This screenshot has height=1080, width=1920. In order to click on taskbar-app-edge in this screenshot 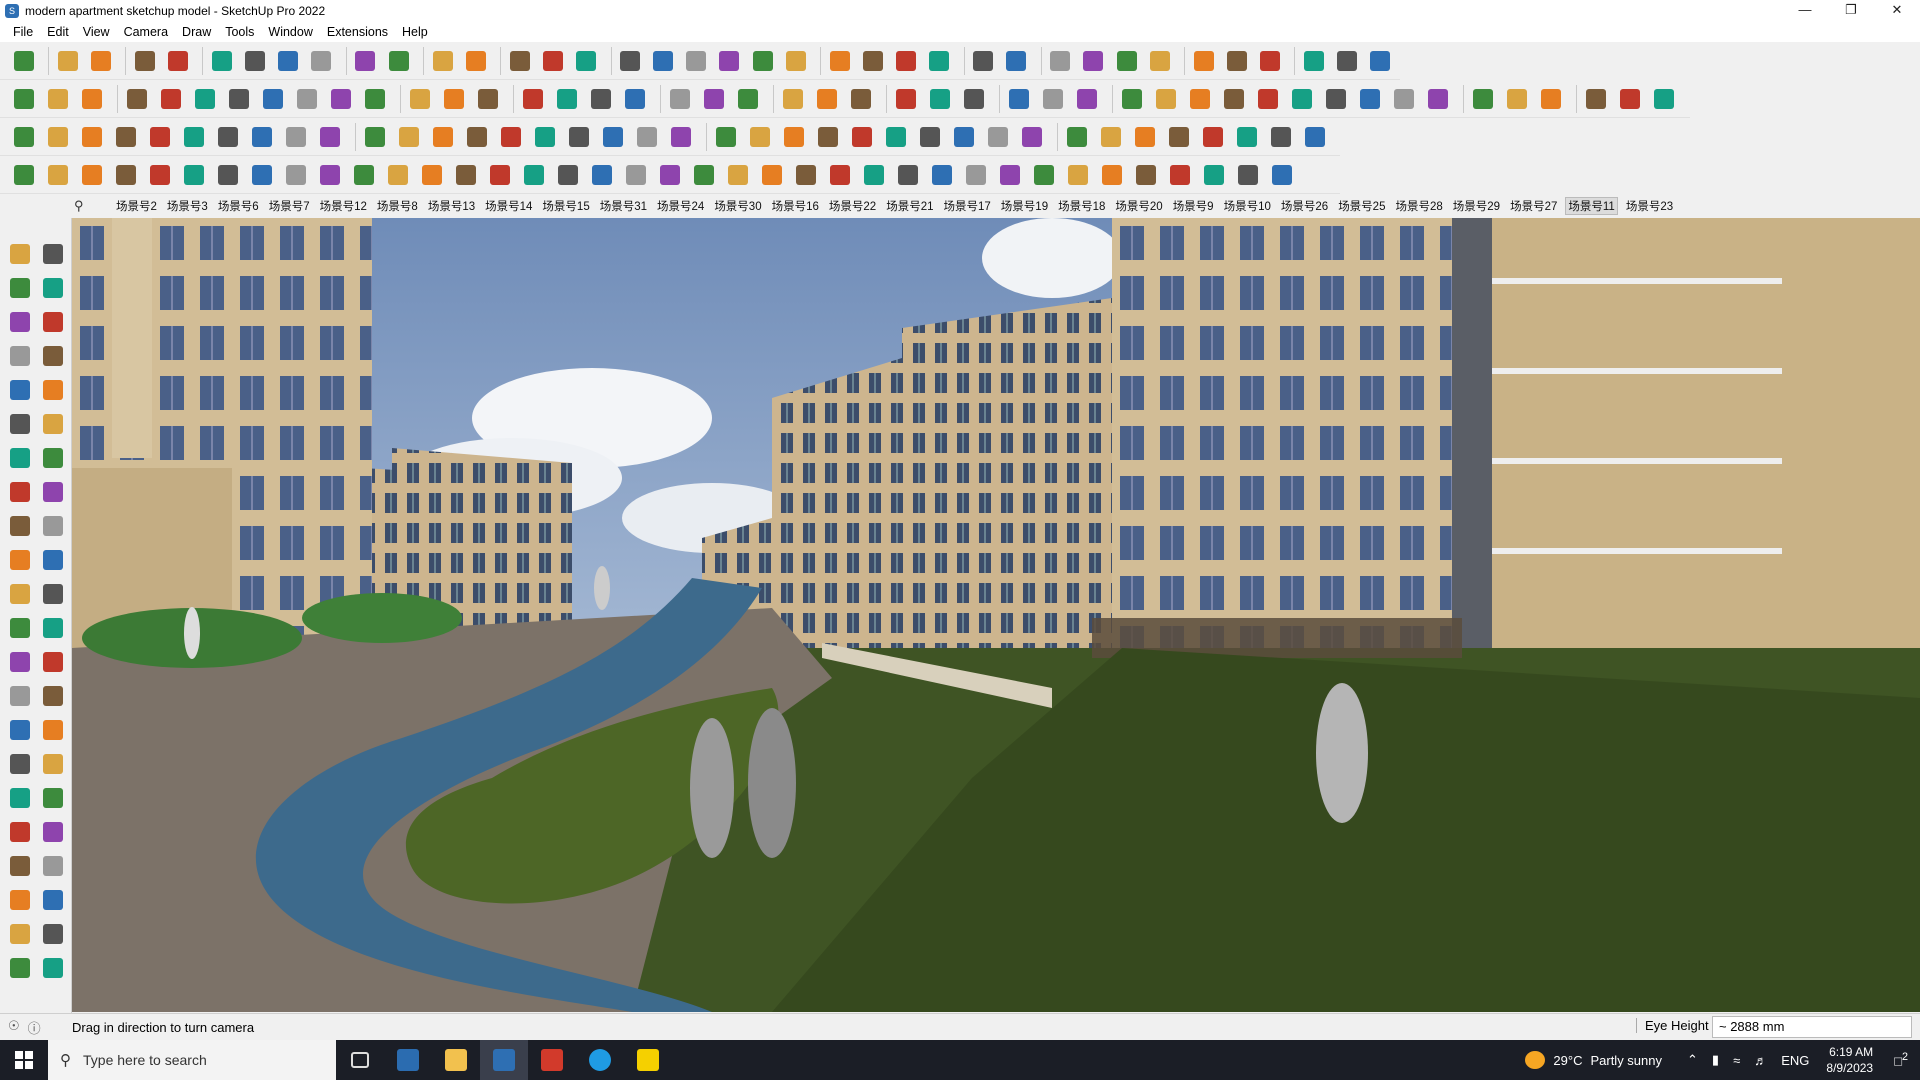, I will do `click(600, 1060)`.